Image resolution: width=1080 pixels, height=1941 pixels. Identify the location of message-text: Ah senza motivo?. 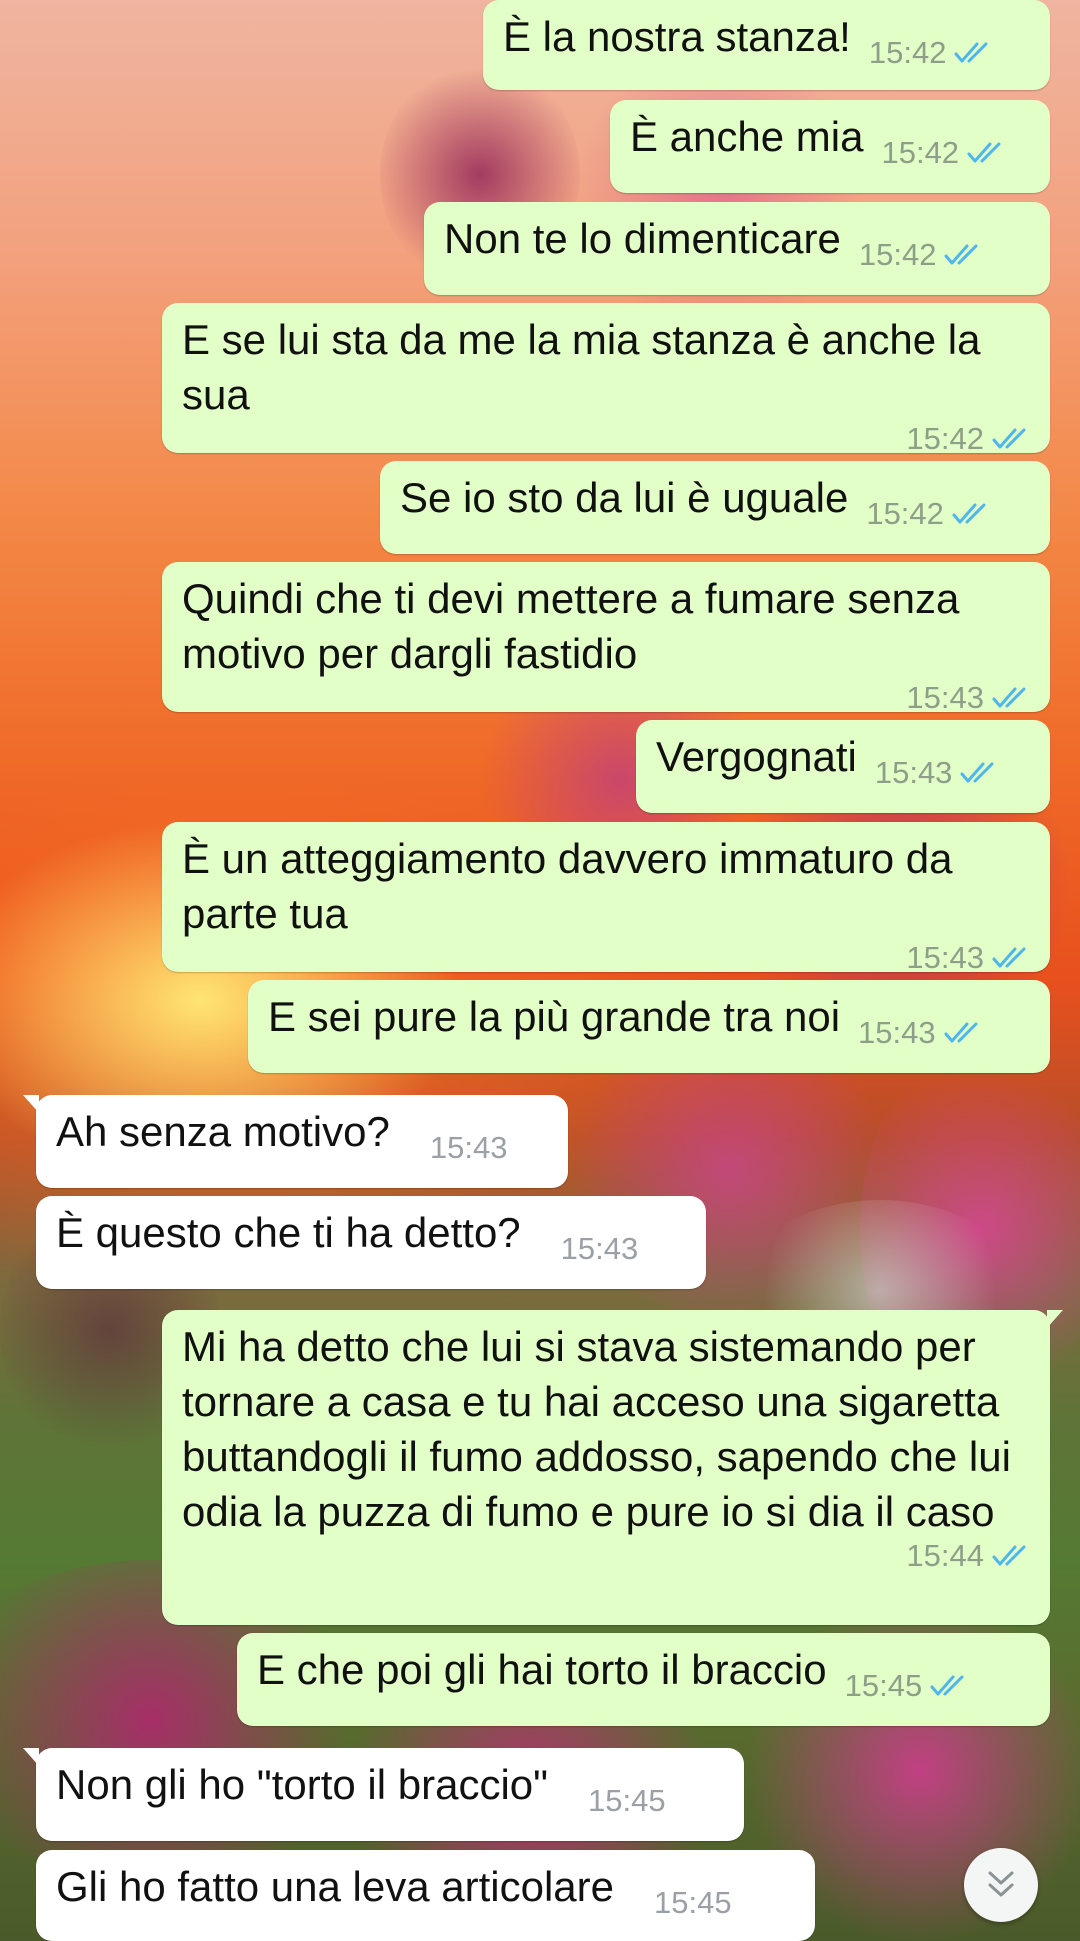
(223, 1131).